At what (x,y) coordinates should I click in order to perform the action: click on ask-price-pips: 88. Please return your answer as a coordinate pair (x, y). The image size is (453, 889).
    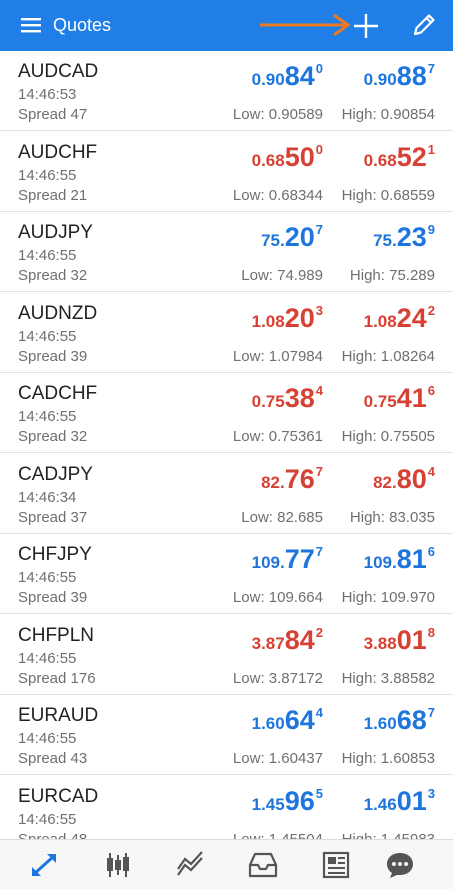
    Looking at the image, I should click on (411, 76).